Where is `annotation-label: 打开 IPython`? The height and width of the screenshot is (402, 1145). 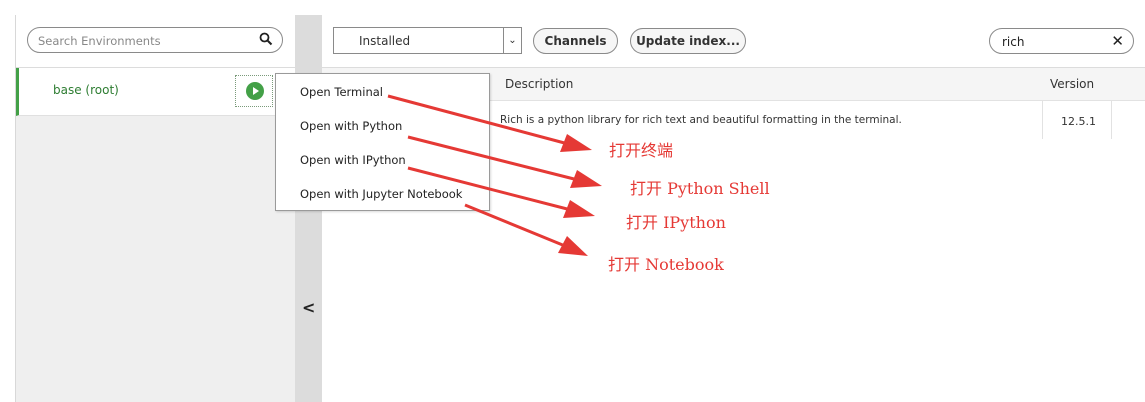 annotation-label: 打开 IPython is located at coordinates (676, 222).